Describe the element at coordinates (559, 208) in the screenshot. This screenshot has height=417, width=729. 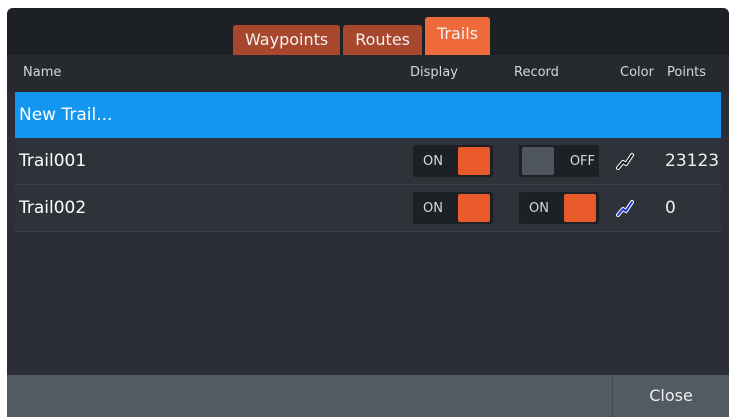
I see `record-toggle: ON` at that location.